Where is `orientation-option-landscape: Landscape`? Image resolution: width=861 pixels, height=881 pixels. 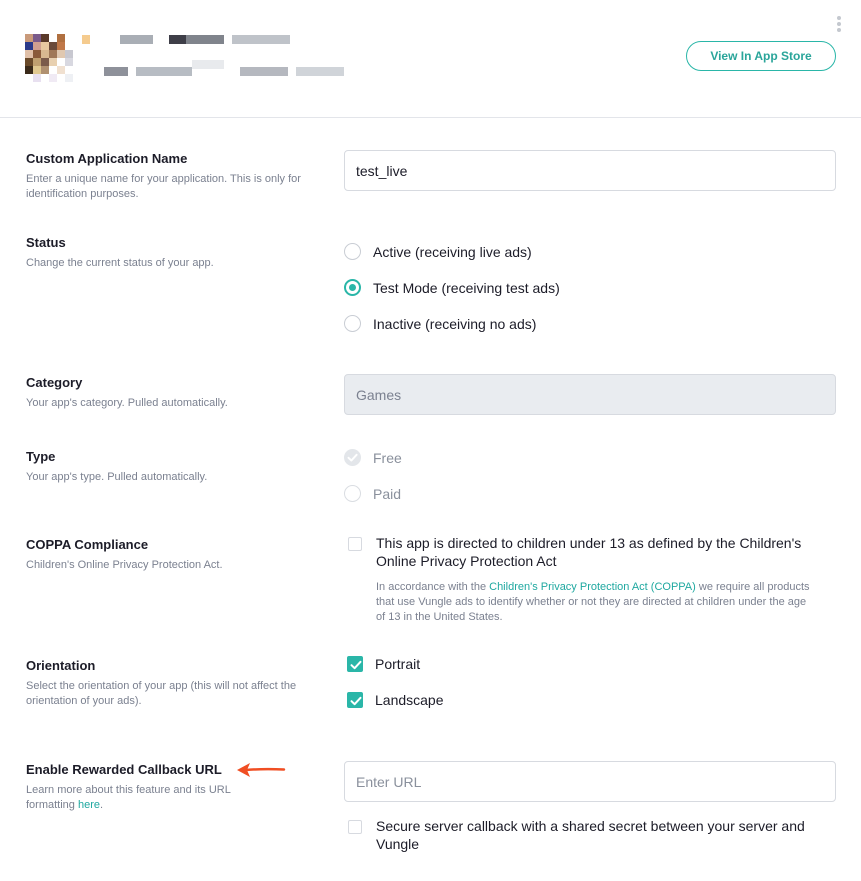 orientation-option-landscape: Landscape is located at coordinates (394, 700).